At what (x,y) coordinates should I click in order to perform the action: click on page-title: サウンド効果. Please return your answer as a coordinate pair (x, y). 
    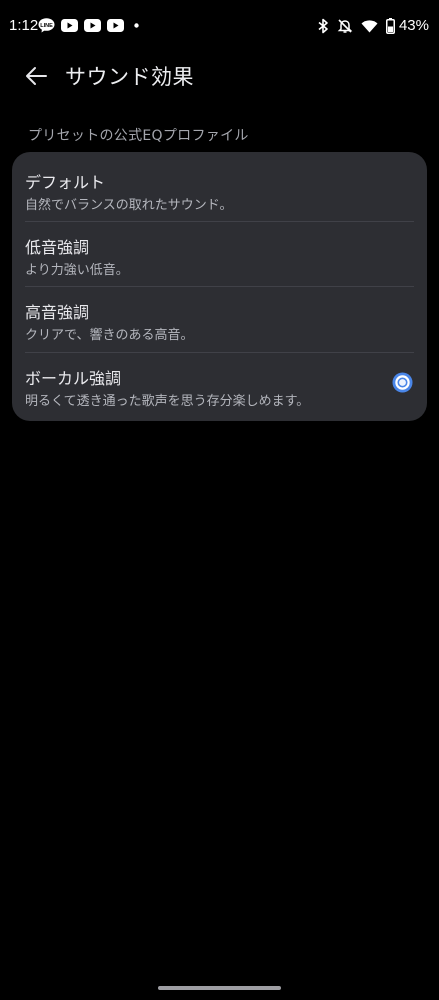
    Looking at the image, I should click on (129, 77).